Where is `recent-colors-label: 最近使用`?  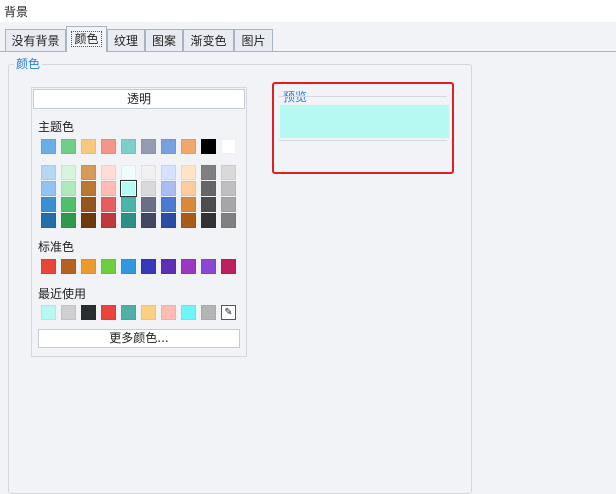
recent-colors-label: 最近使用 is located at coordinates (62, 294).